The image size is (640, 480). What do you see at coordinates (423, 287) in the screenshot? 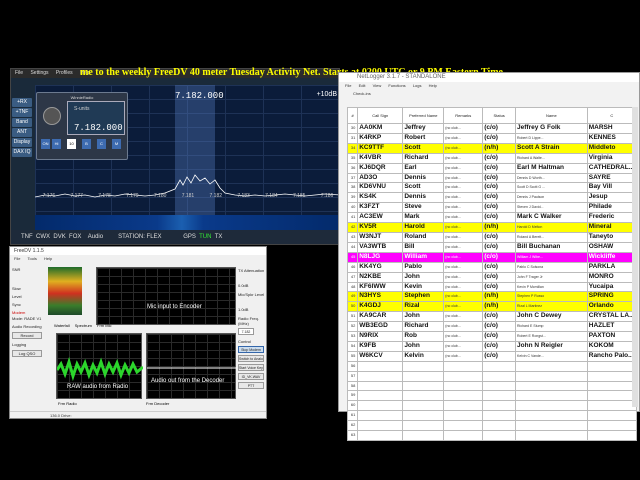
I see `preferred-name-cell: Kevin` at bounding box center [423, 287].